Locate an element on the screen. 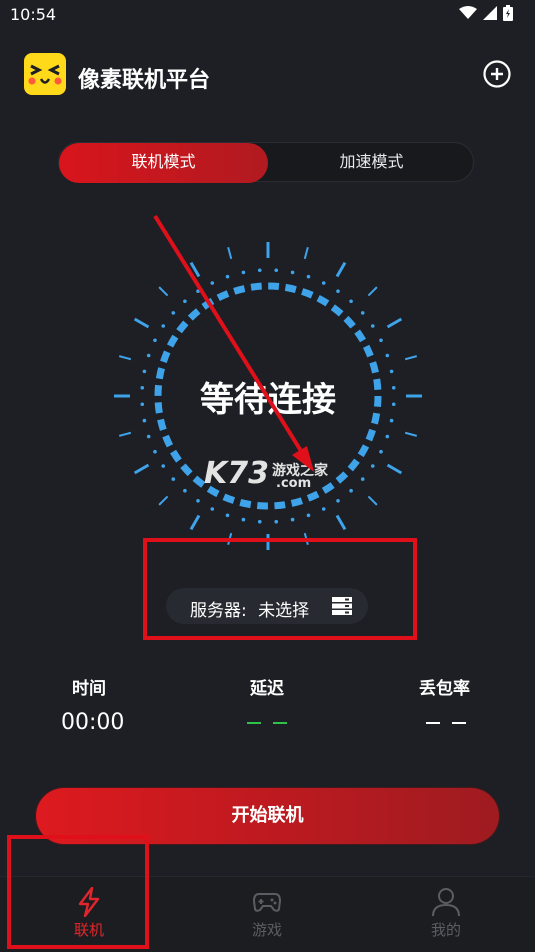 The image size is (535, 952). stat-packet-loss-label: 丢包率 is located at coordinates (444, 689).